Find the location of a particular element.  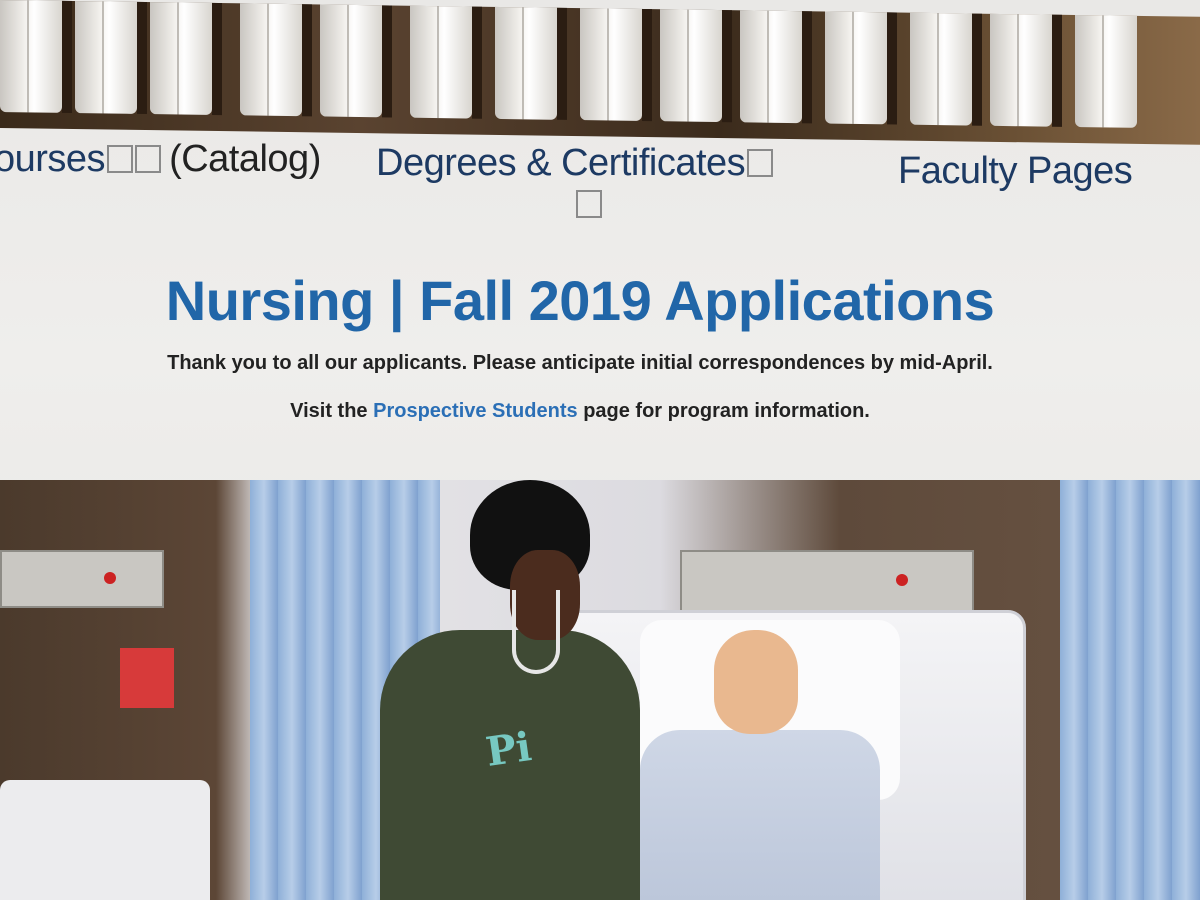

visit-suffix: page for program information. is located at coordinates (726, 411).